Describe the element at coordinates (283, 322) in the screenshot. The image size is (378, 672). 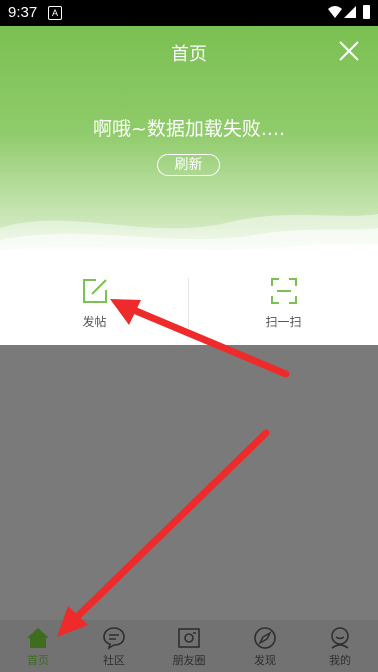
I see `scan-label: 扫一扫` at that location.